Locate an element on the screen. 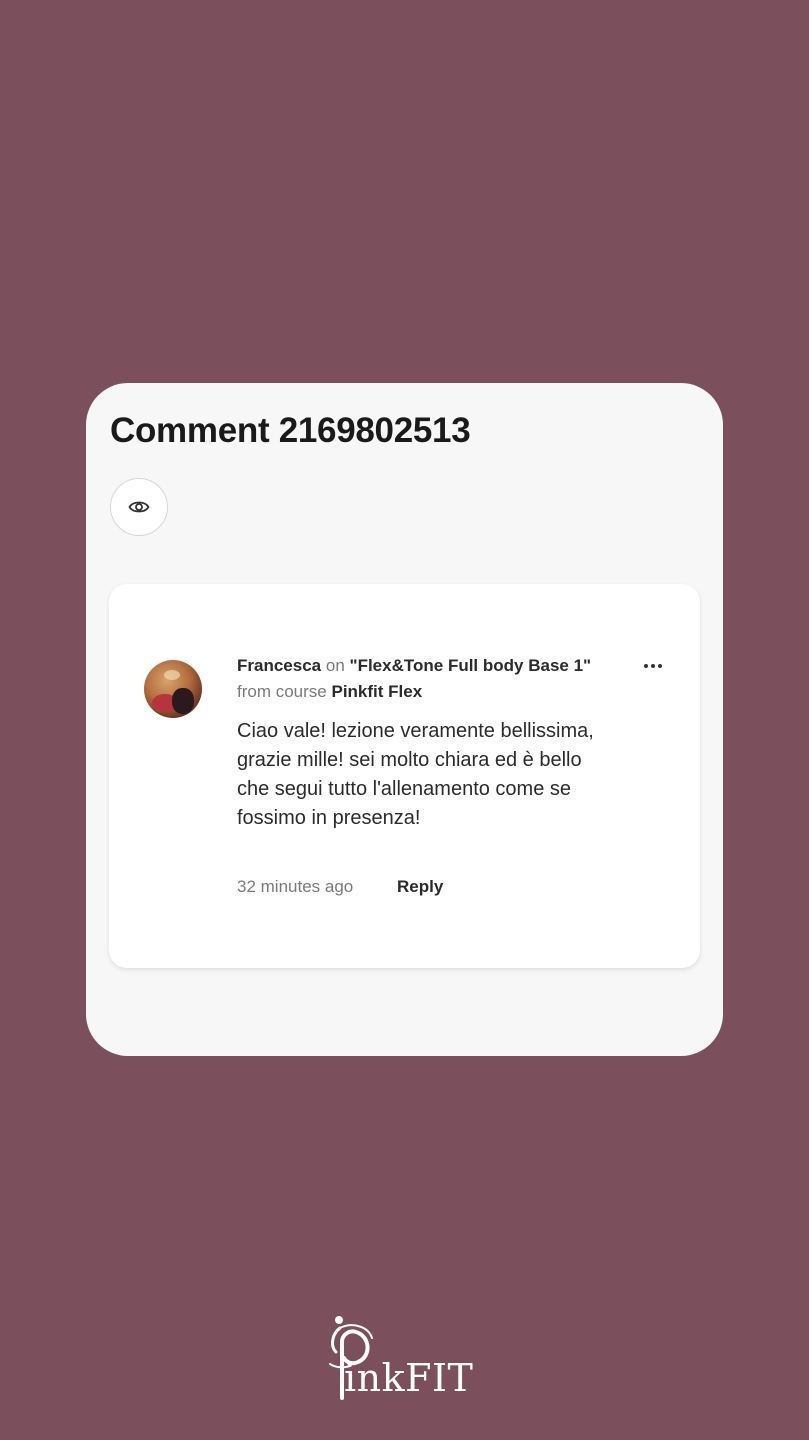 This screenshot has width=809, height=1440. eye-icon is located at coordinates (139, 507).